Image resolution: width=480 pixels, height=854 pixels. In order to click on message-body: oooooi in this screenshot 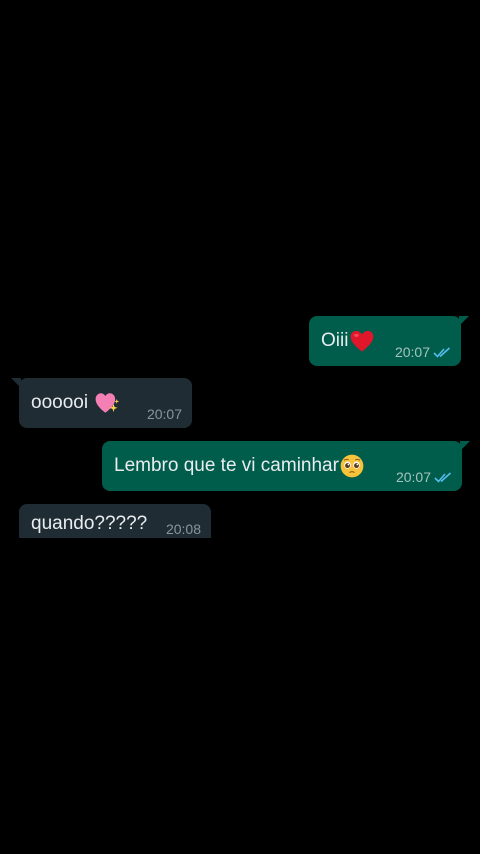, I will do `click(75, 403)`.